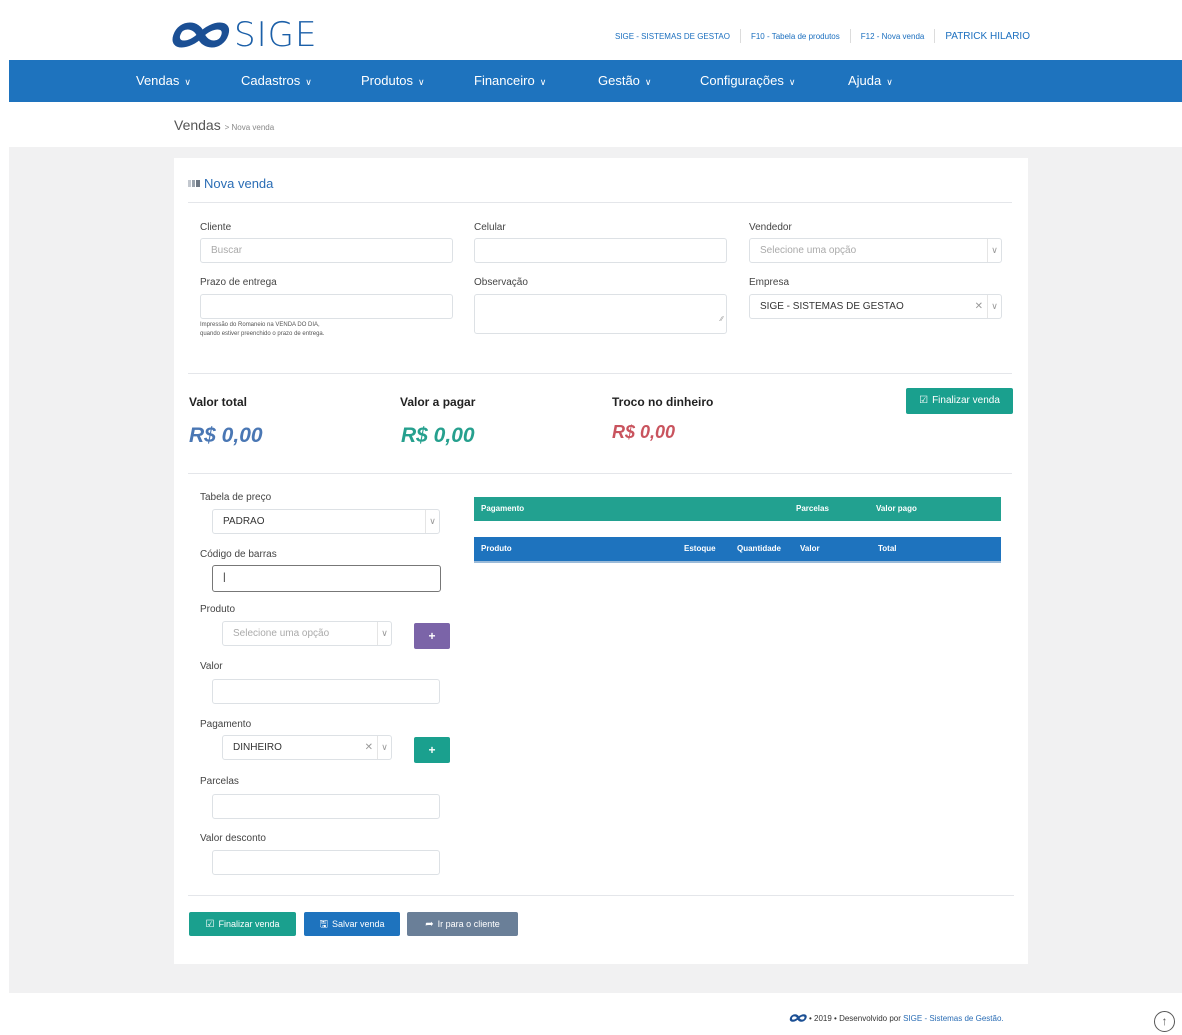  What do you see at coordinates (352, 924) in the screenshot?
I see `salvar-venda-button: 🖫 Salvar venda` at bounding box center [352, 924].